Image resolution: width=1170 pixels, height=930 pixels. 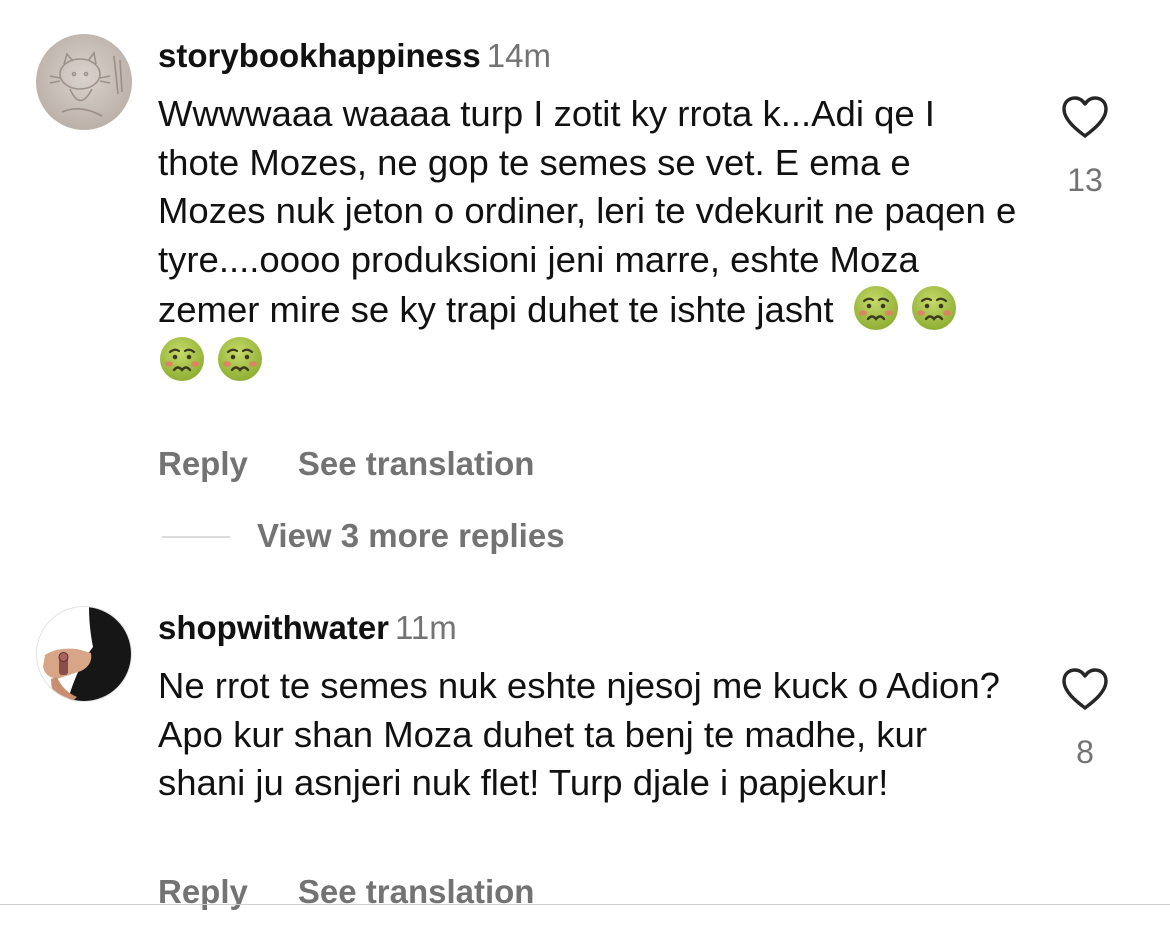 I want to click on replies-divider, so click(x=196, y=537).